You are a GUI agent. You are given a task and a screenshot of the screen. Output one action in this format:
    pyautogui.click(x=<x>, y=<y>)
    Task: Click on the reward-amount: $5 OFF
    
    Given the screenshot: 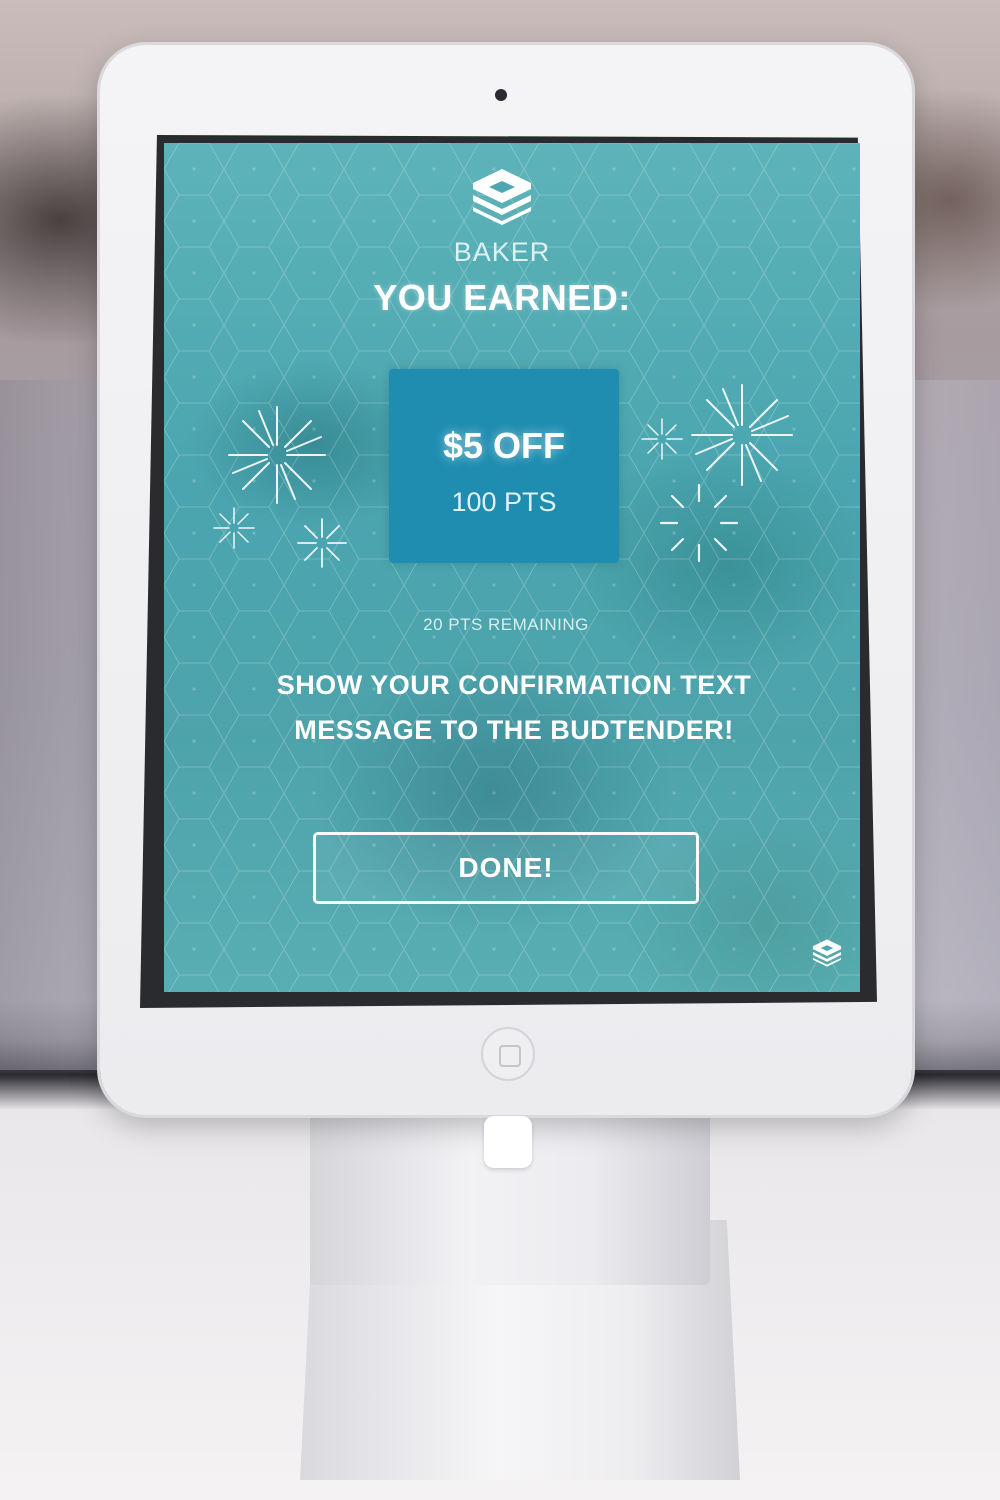 What is the action you would take?
    pyautogui.click(x=504, y=445)
    